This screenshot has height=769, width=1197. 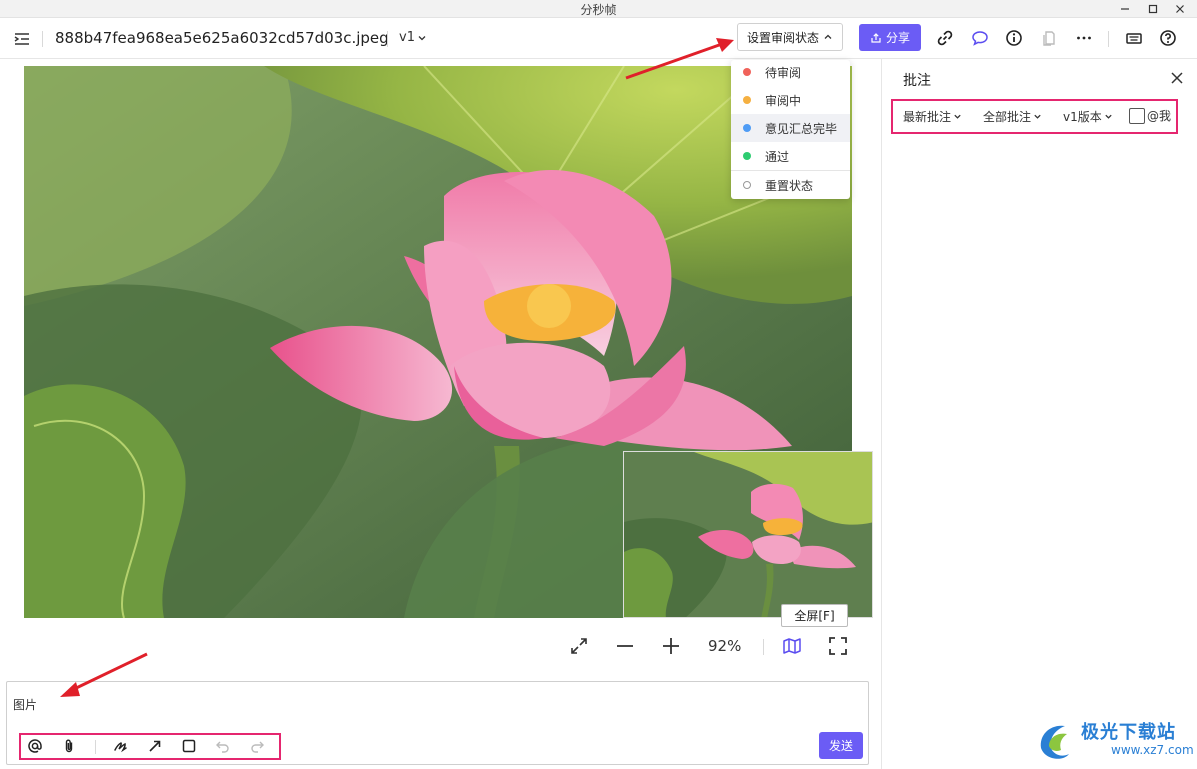 What do you see at coordinates (748, 534) in the screenshot?
I see `navigator-minimap` at bounding box center [748, 534].